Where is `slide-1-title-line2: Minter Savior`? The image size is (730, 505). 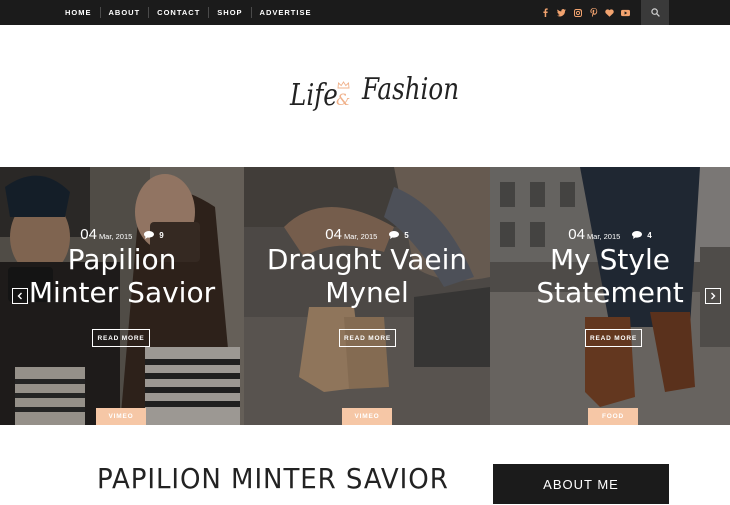
slide-1-title-line2: Minter Savior is located at coordinates (122, 292).